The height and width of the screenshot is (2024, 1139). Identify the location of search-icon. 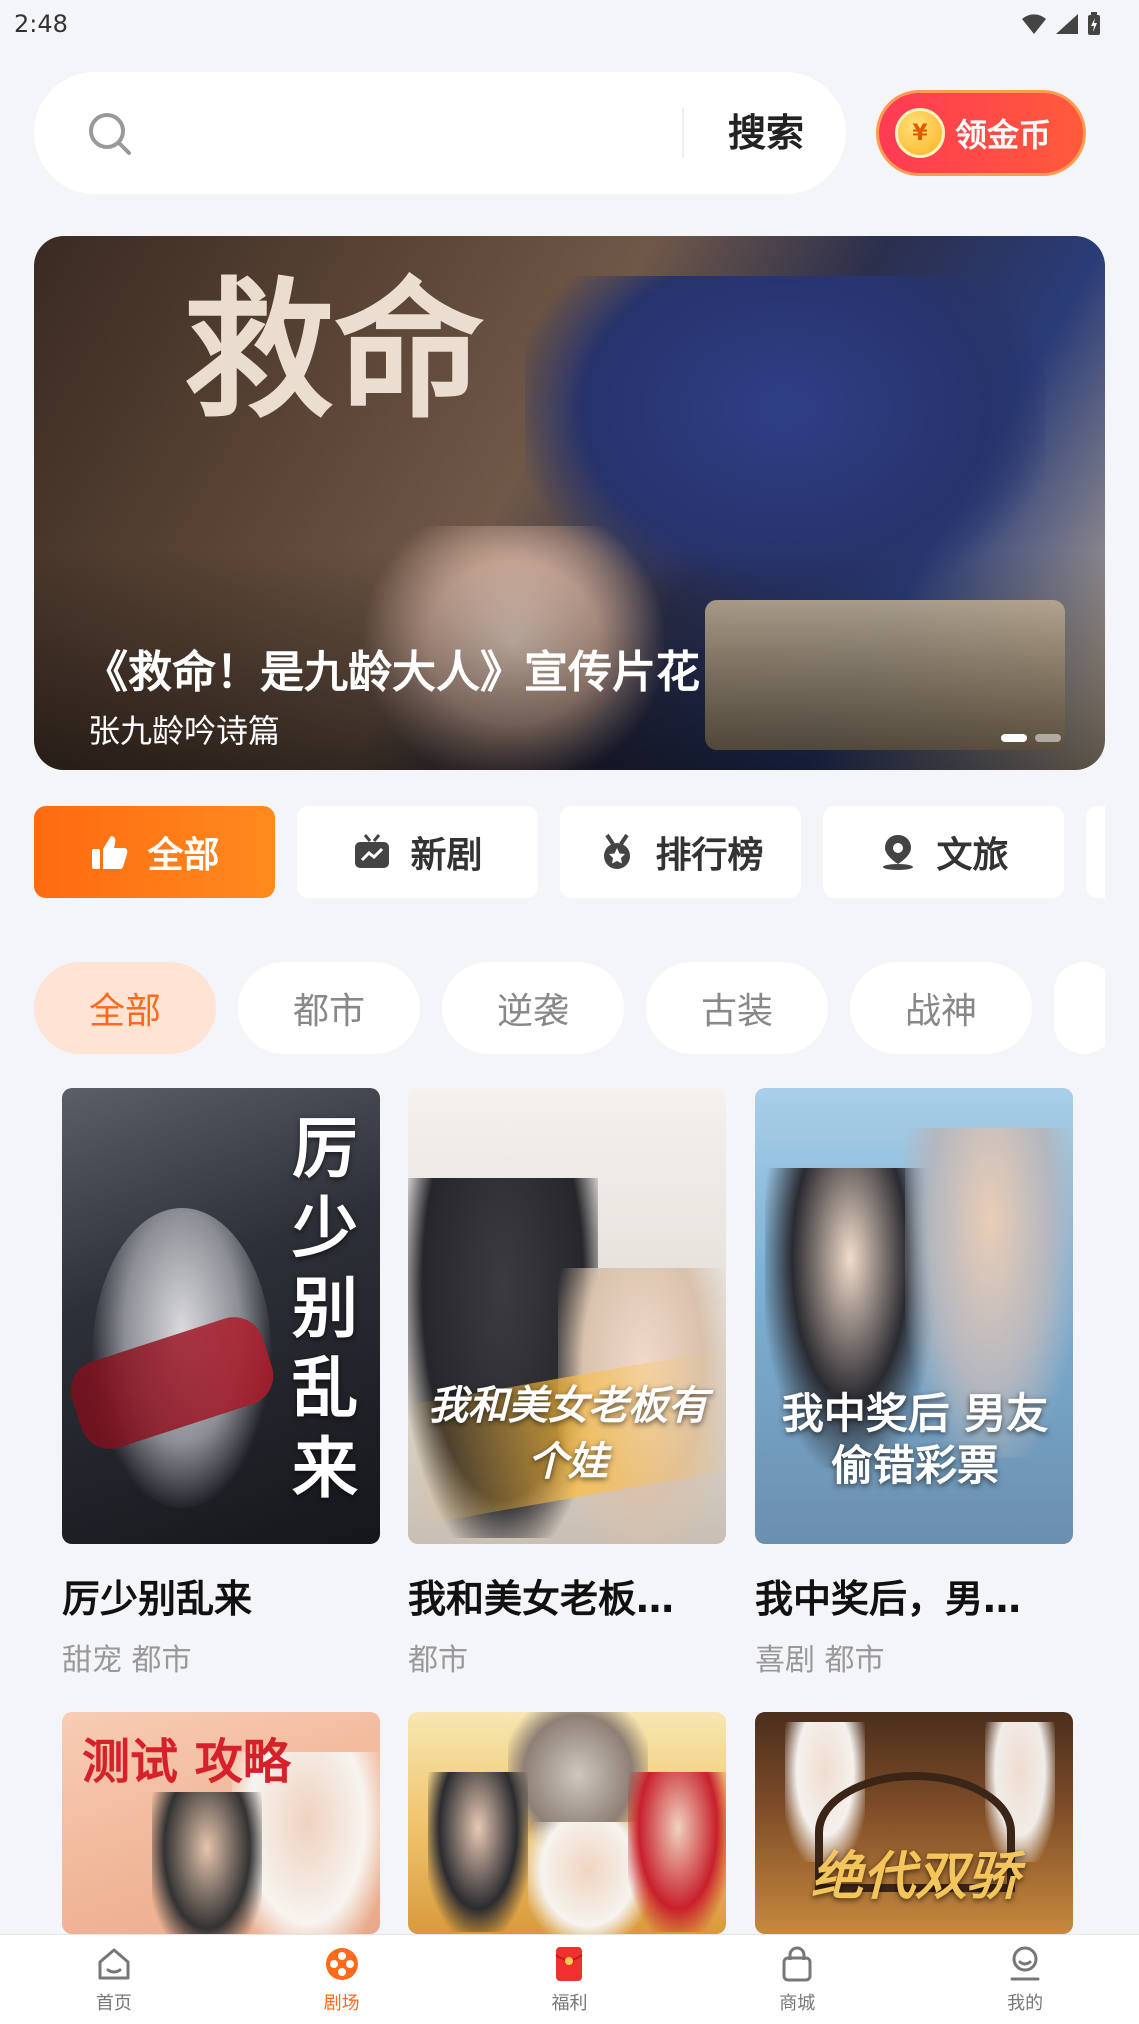
(110, 134).